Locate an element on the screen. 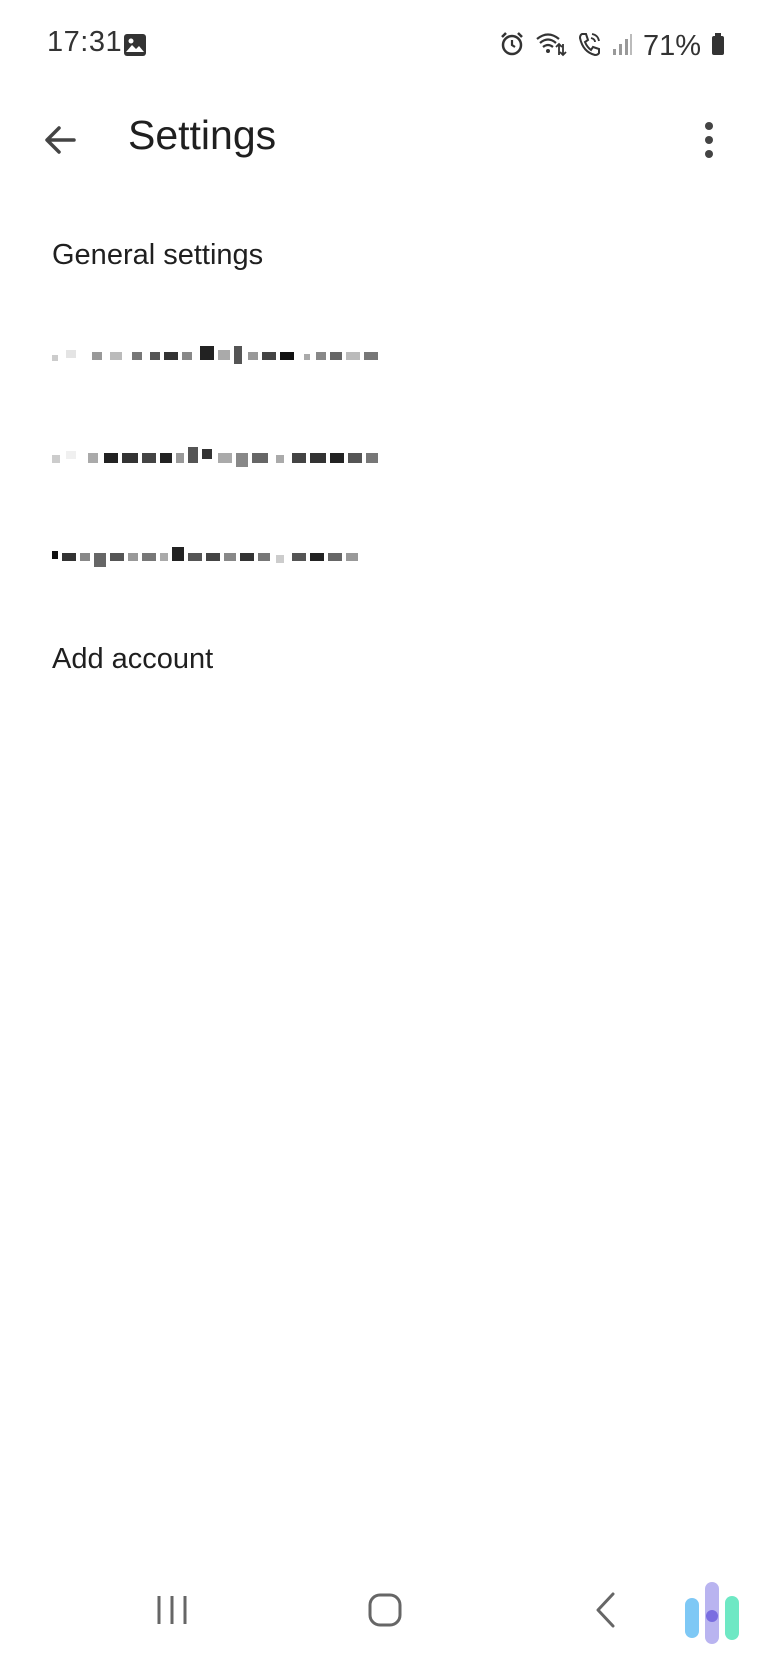  recents-icon is located at coordinates (172, 1610).